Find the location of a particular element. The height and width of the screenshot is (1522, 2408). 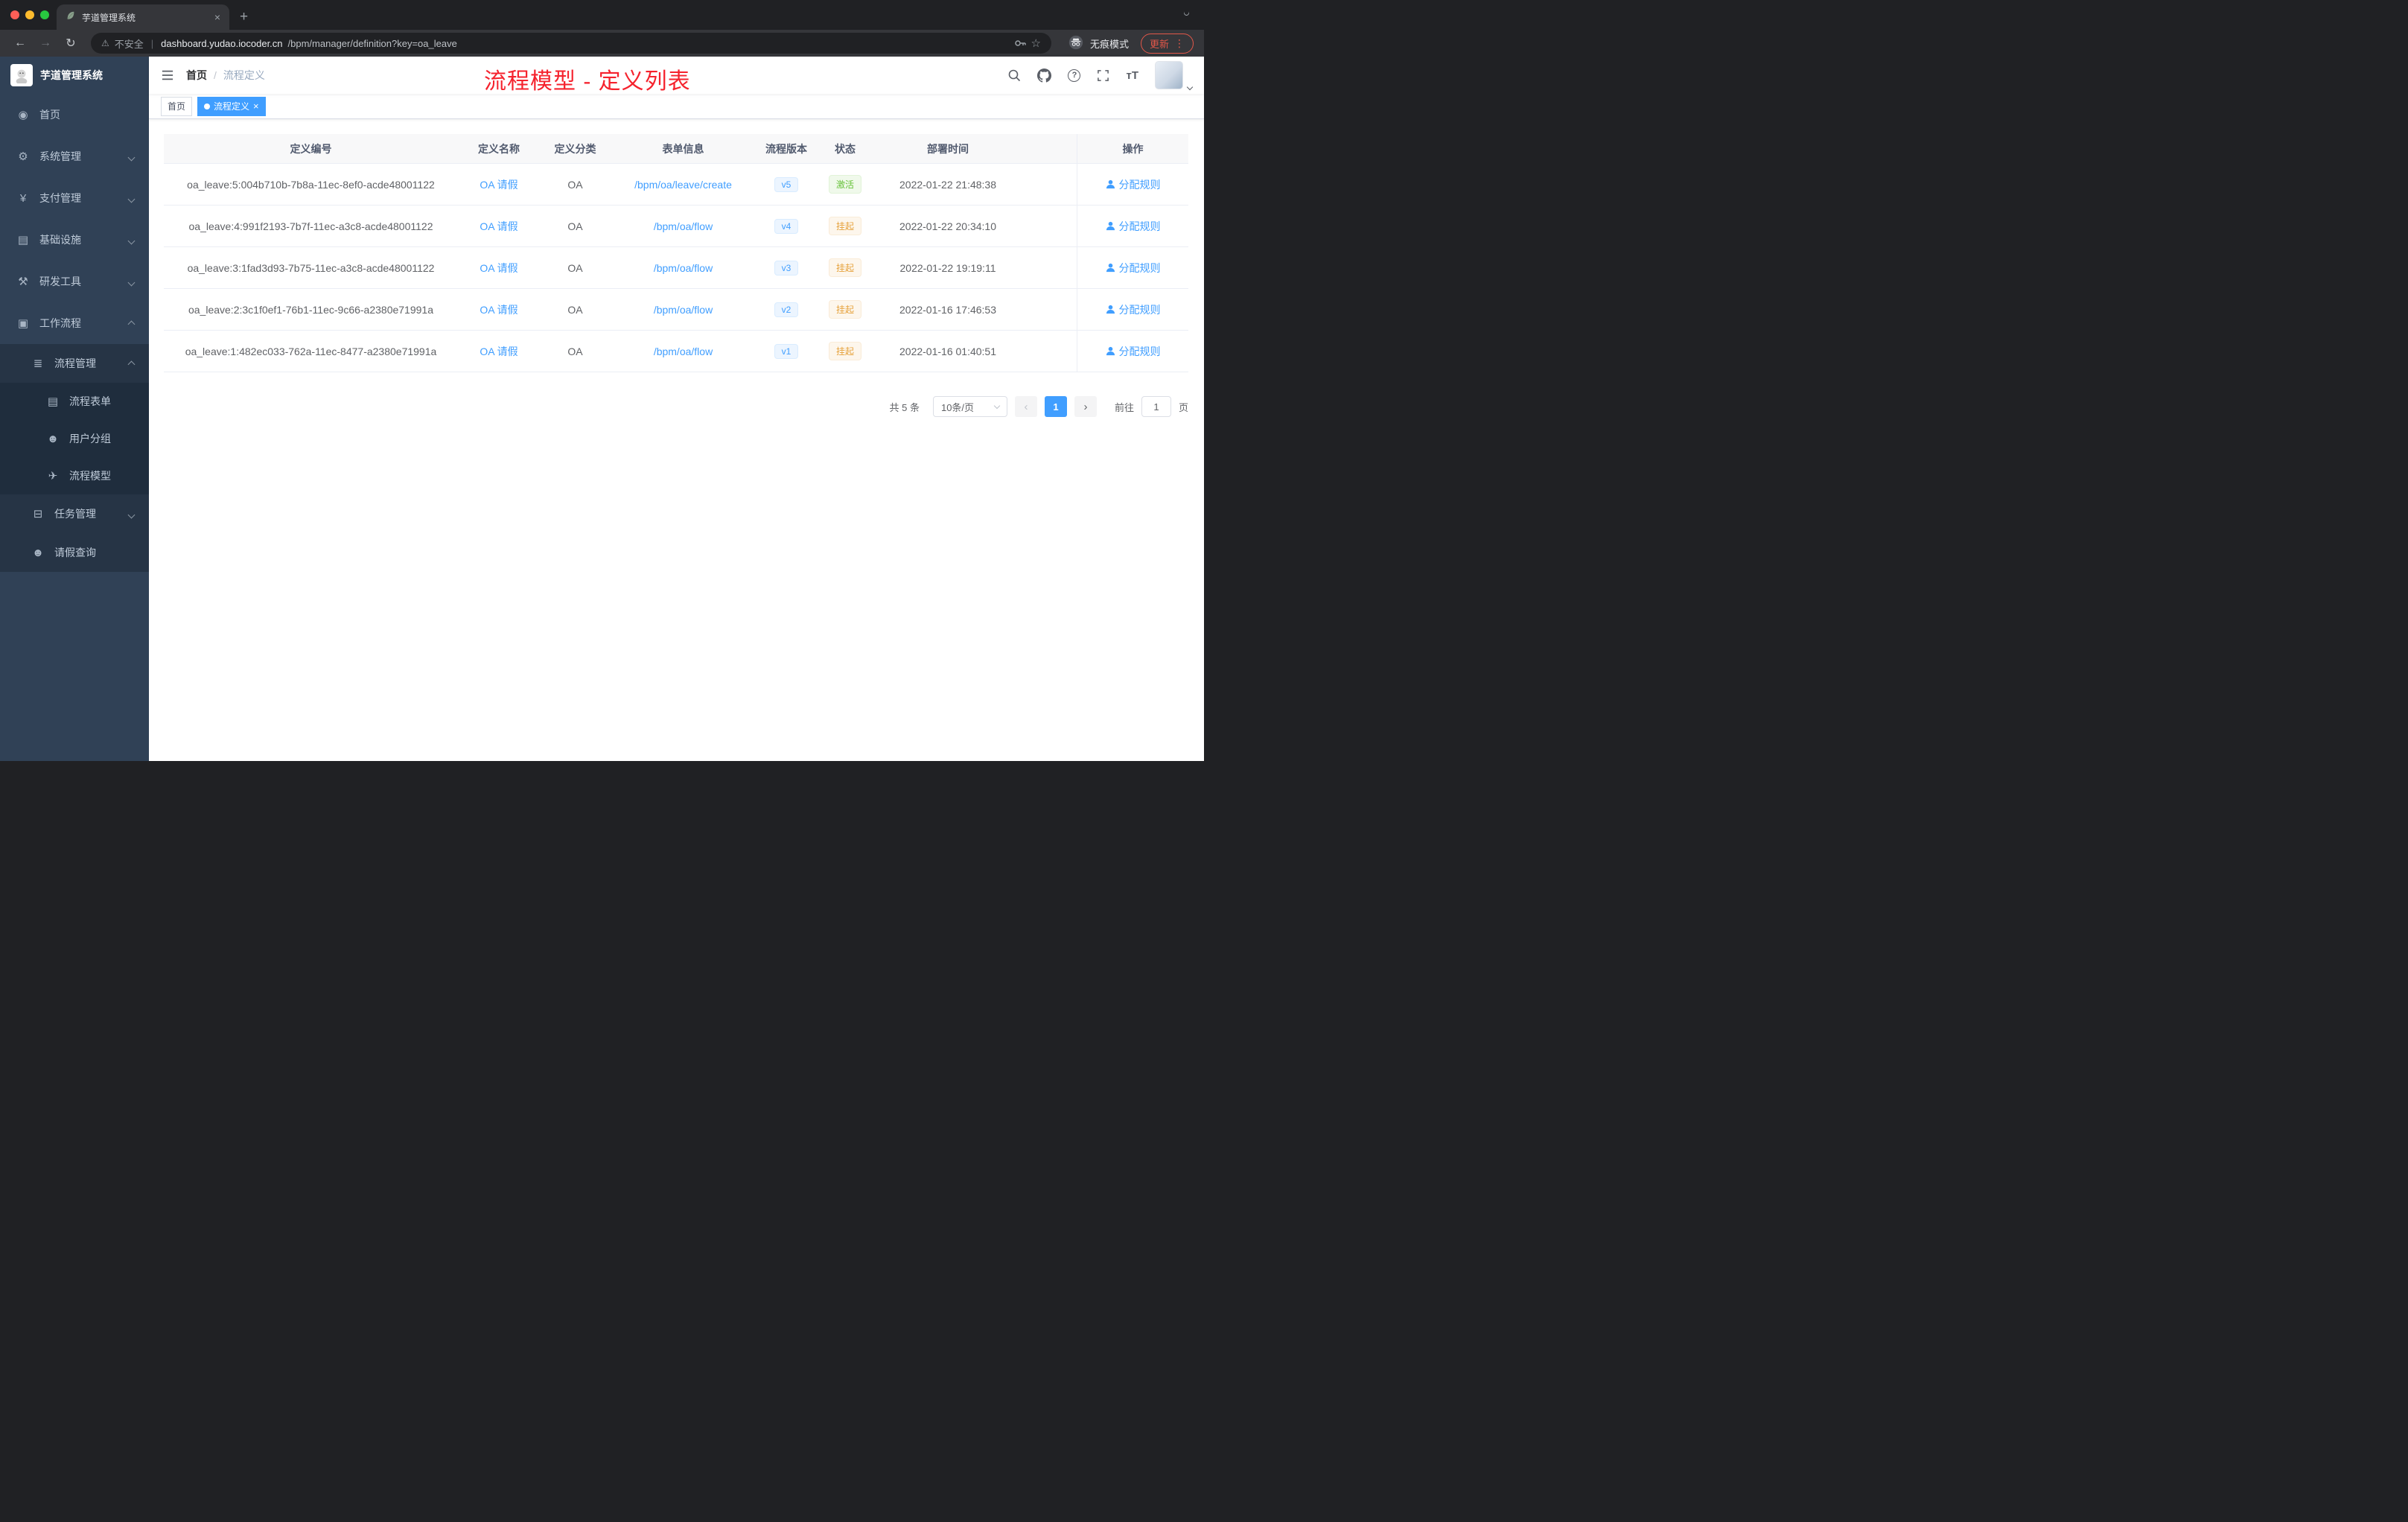

page-unit-label: 页 is located at coordinates (1183, 407).